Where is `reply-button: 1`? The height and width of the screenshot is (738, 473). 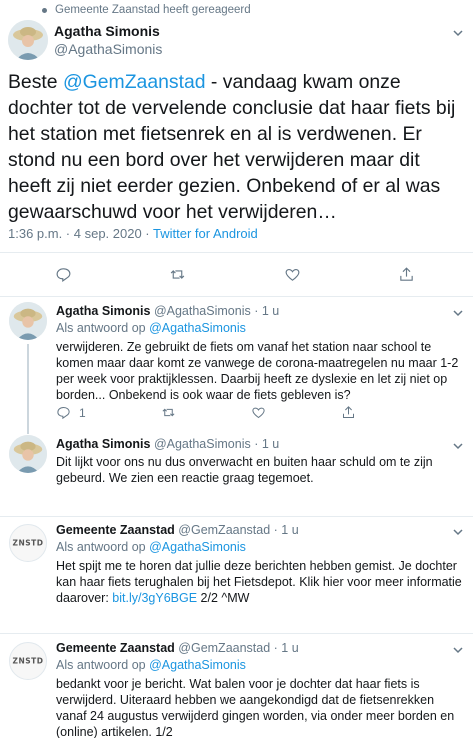 reply-button: 1 is located at coordinates (71, 412).